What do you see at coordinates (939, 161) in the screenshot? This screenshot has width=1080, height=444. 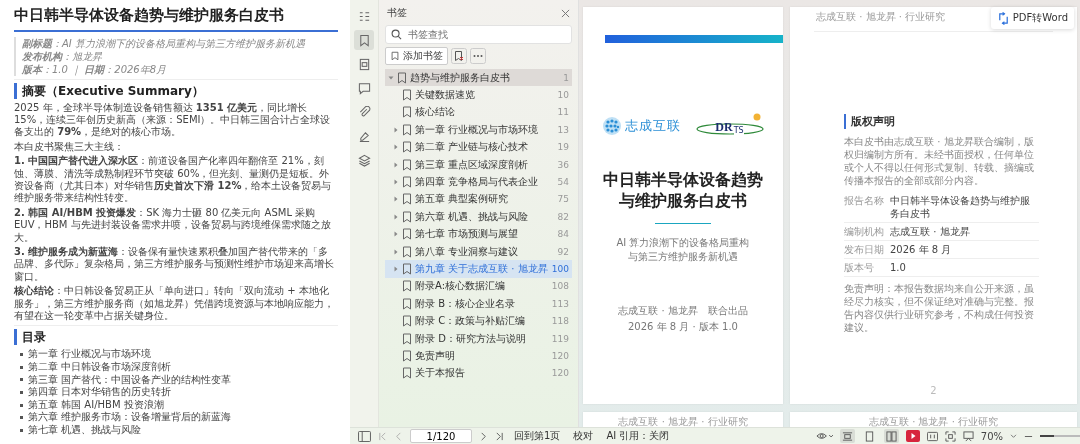 I see `paragraph: 本白皮书由志成互联 · 旭龙昇联合编制，版权归编制方所有。未经书面授权，任何单位或个人不得以任何形式复制、转载、摘编或传播本报告的全部或部分内容。` at bounding box center [939, 161].